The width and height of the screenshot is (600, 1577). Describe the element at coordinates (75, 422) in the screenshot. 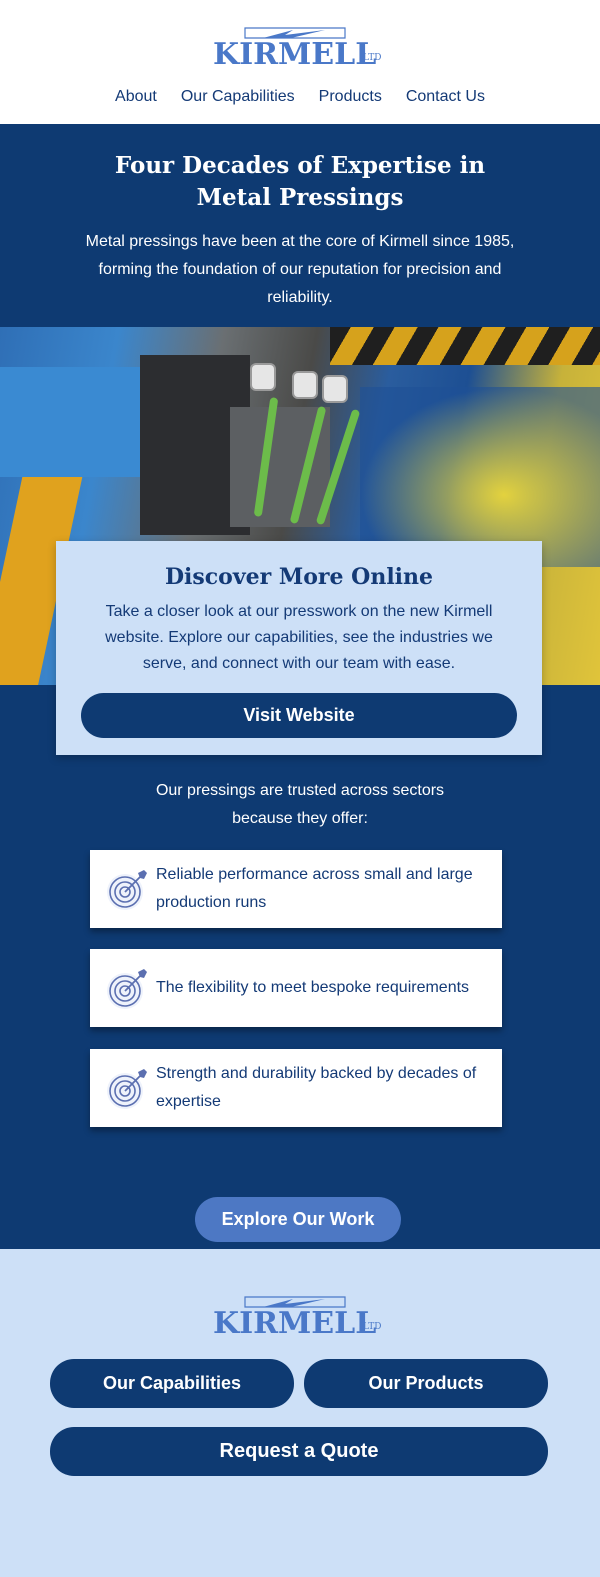

I see `press-frame` at that location.